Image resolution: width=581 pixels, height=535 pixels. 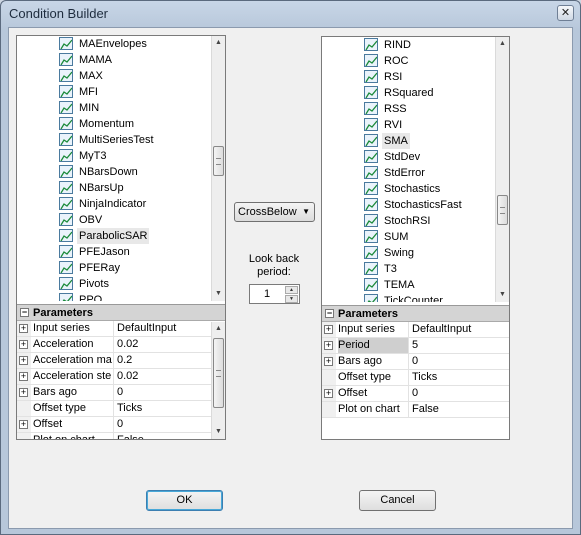 I want to click on list-item: PFERay, so click(x=114, y=268).